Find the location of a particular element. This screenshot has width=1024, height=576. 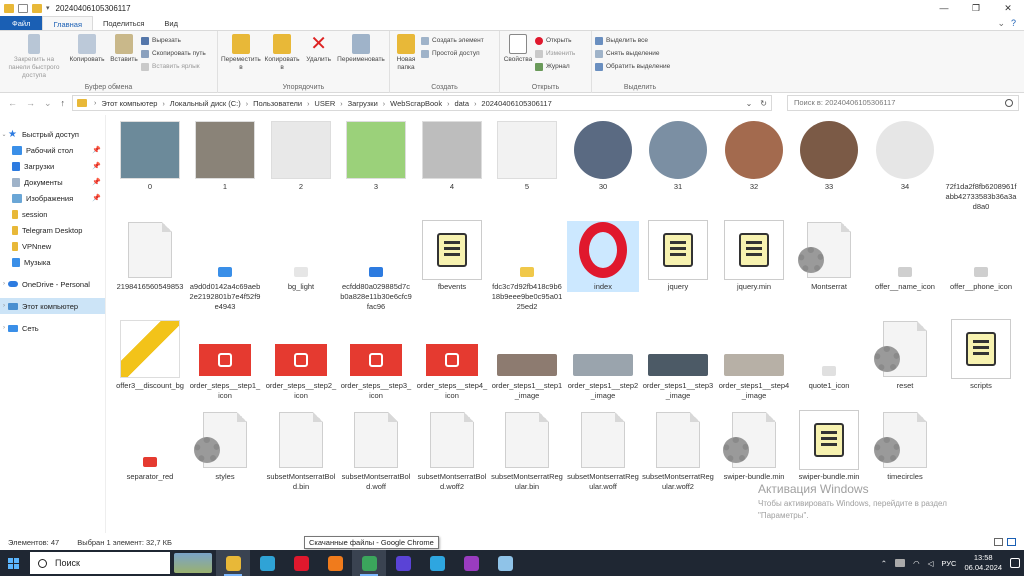

new-item-button: Создать элемент is located at coordinates (452, 40).